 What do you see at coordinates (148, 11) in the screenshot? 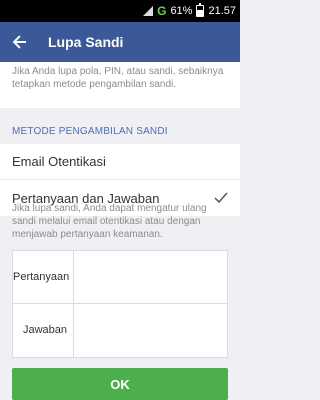
I see `signal-icon` at bounding box center [148, 11].